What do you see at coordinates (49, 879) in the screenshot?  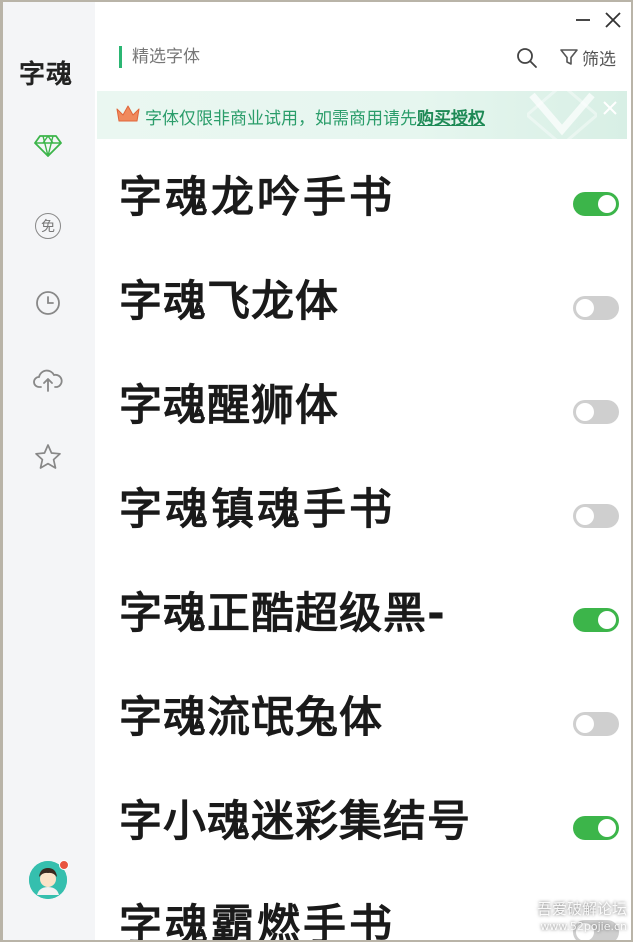 I see `user-avatar` at bounding box center [49, 879].